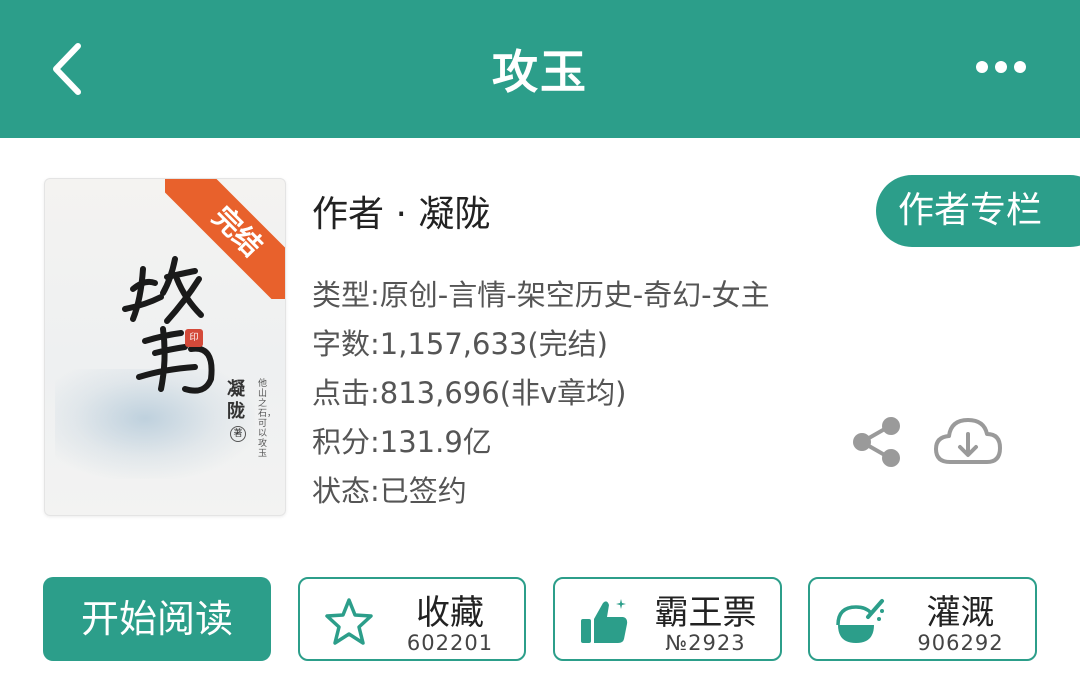  I want to click on info-genre: 类型:原创-言情-架空历史-奇幻-女主, so click(541, 295).